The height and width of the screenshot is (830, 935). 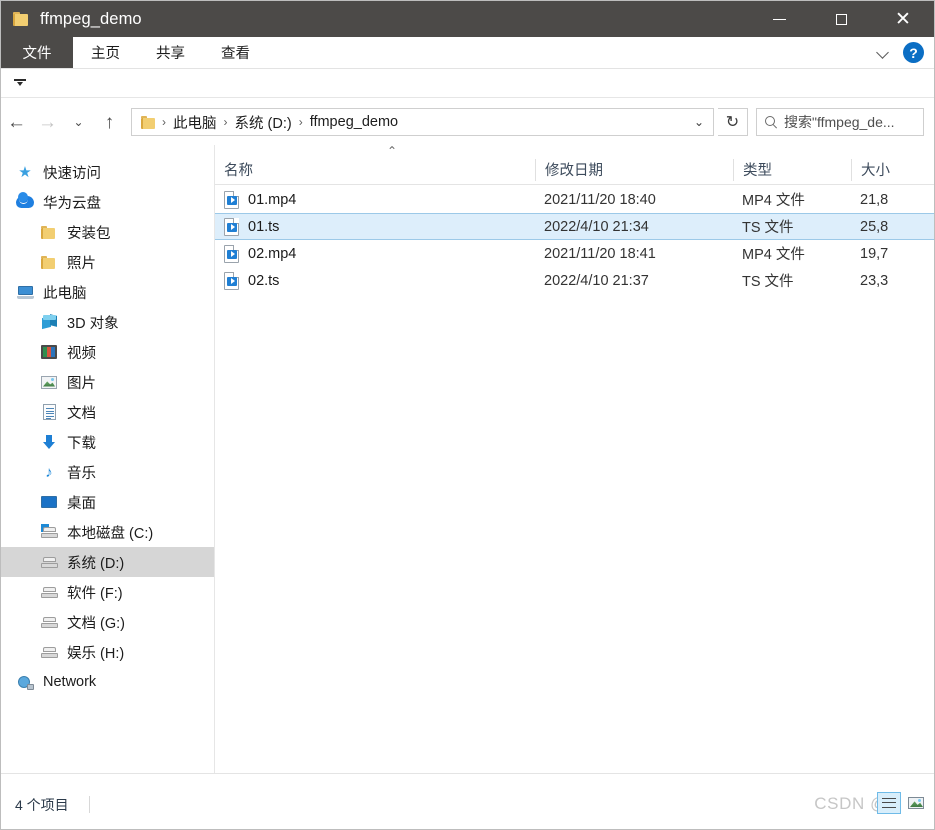 I want to click on up-button: ↑, so click(x=109, y=122).